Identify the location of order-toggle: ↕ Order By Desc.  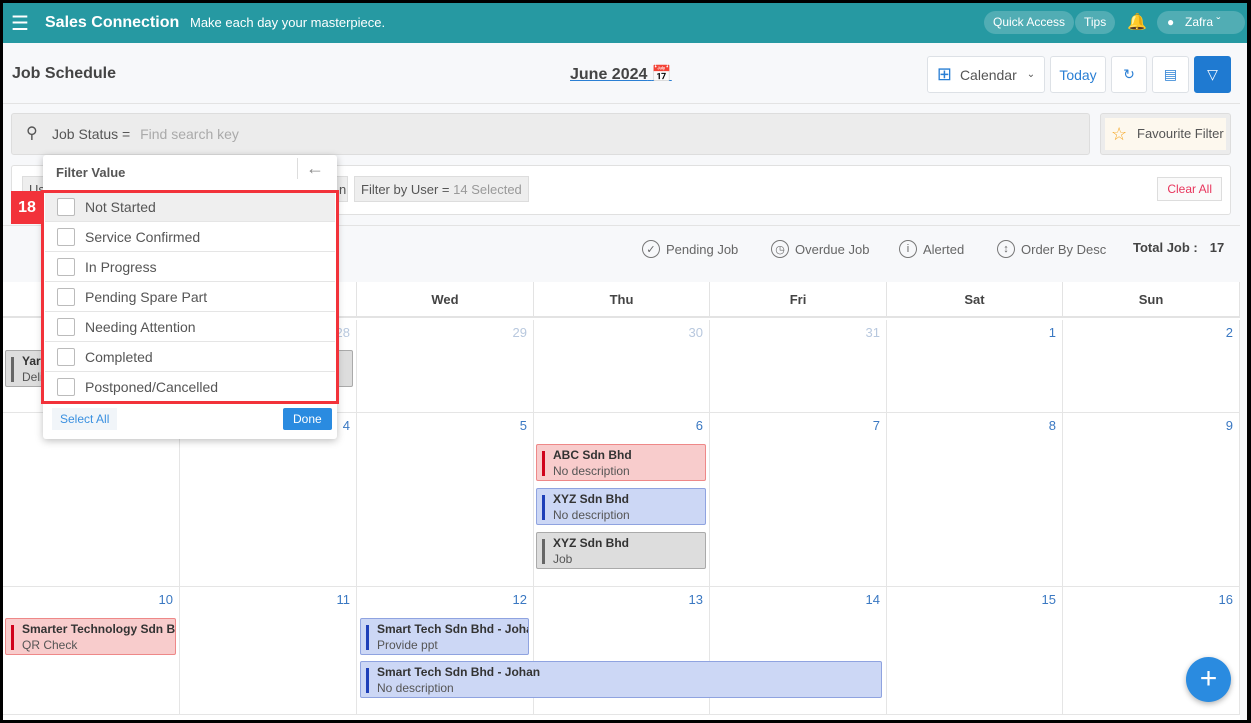
(1051, 249).